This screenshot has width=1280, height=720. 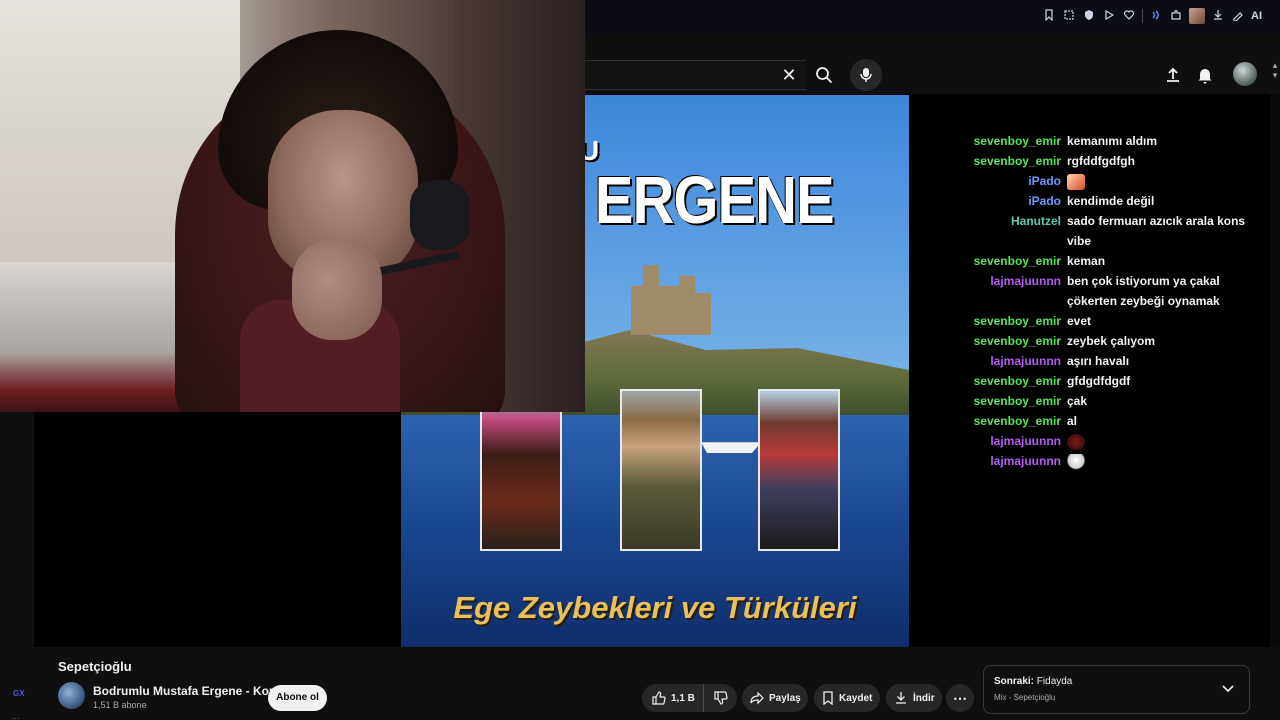 What do you see at coordinates (521, 470) in the screenshot?
I see `thumbnail-portrait-woman` at bounding box center [521, 470].